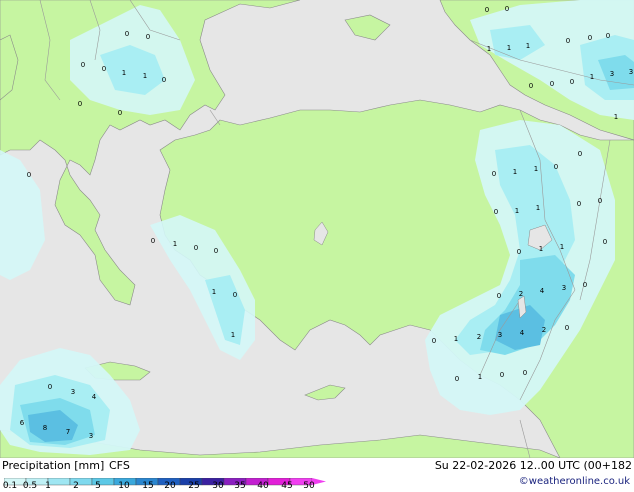 This screenshot has height=492, width=634. I want to click on precip-value: 7, so click(68, 432).